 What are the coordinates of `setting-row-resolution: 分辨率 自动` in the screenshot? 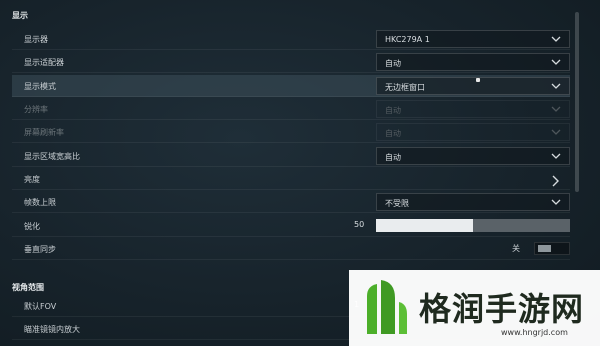 It's located at (291, 109).